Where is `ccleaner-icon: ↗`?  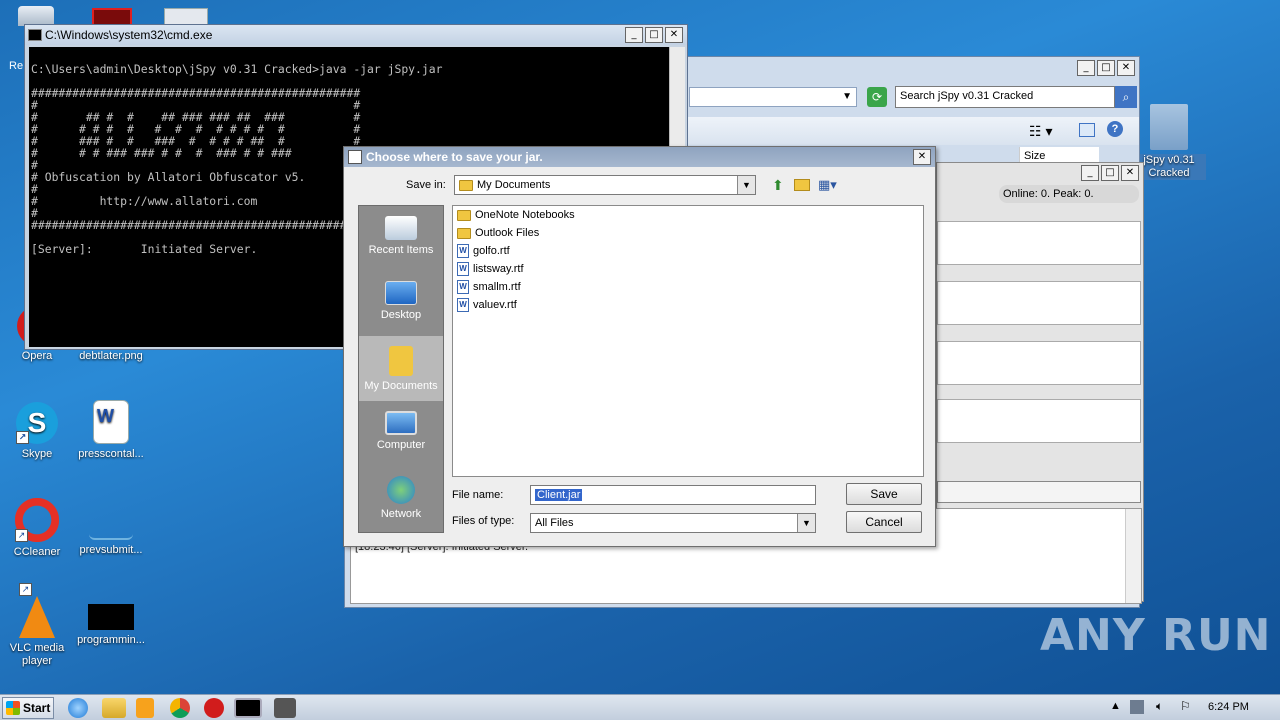 ccleaner-icon: ↗ is located at coordinates (37, 520).